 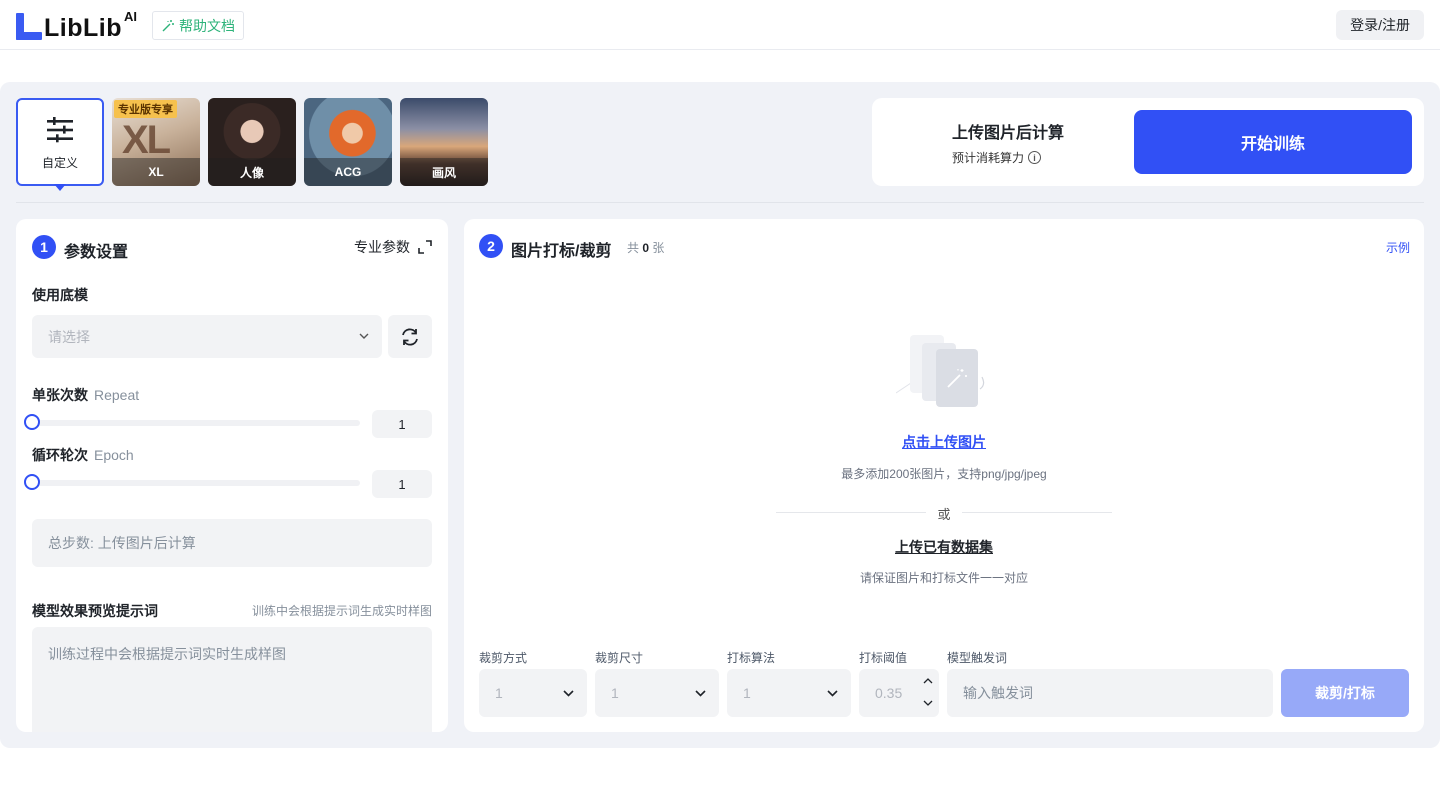 I want to click on repeat-label: 单张次数 Repeat, so click(x=85, y=395).